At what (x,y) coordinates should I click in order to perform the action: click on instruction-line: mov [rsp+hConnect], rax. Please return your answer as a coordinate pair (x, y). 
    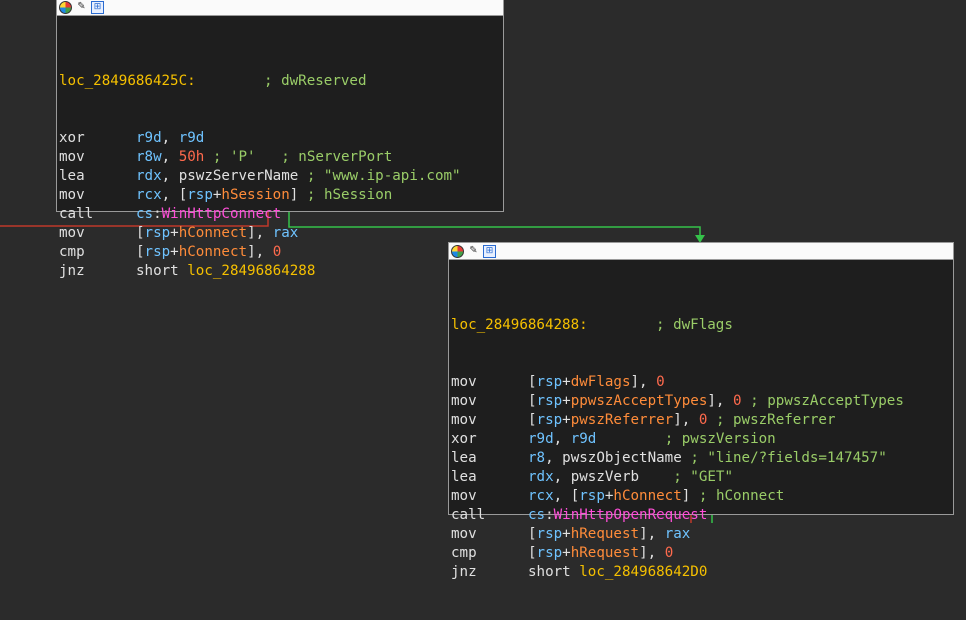
    Looking at the image, I should click on (281, 233).